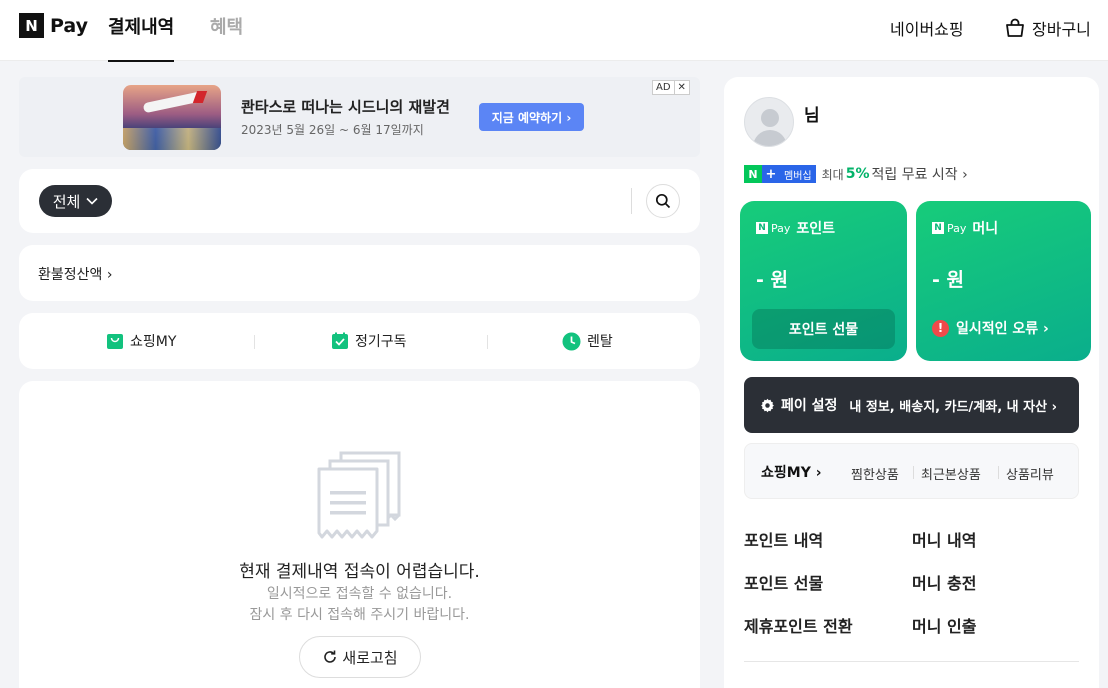  What do you see at coordinates (944, 539) in the screenshot?
I see `money-history-link: 머니 내역` at bounding box center [944, 539].